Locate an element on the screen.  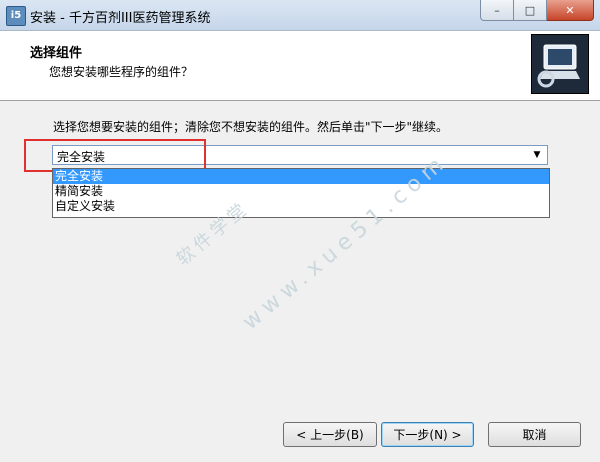
minimize-button: – is located at coordinates (497, 10).